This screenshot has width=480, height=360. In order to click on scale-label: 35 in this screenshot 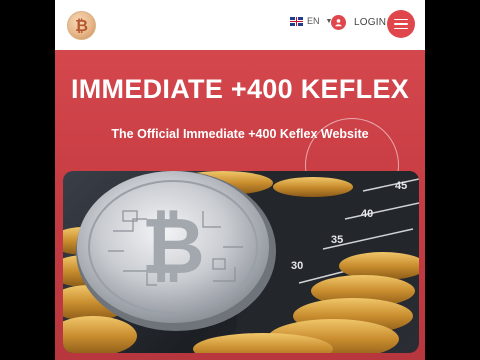, I will do `click(337, 240)`.